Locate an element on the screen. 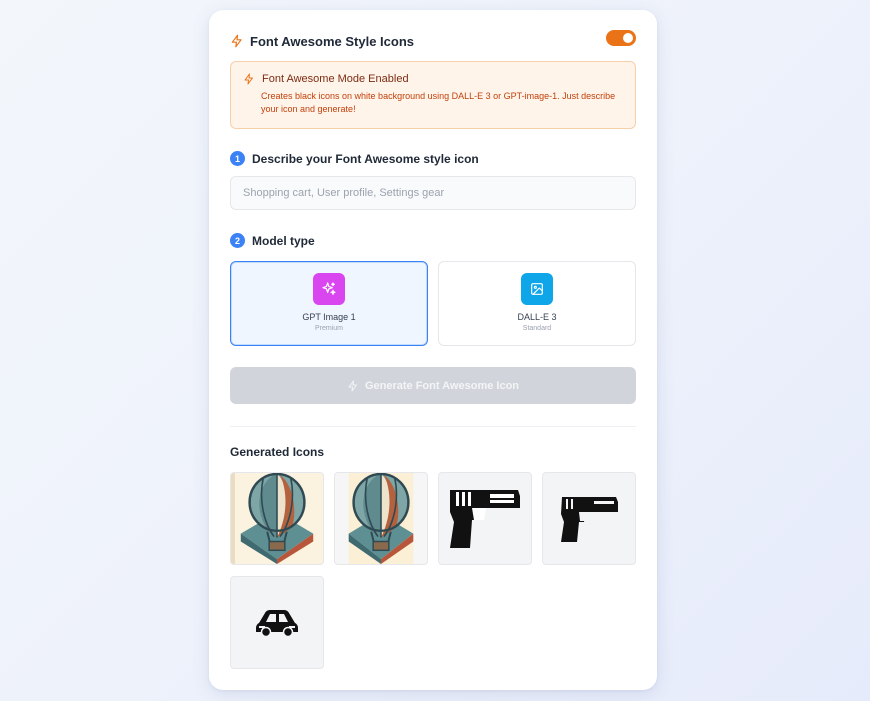 This screenshot has width=870, height=701. section-divider is located at coordinates (433, 426).